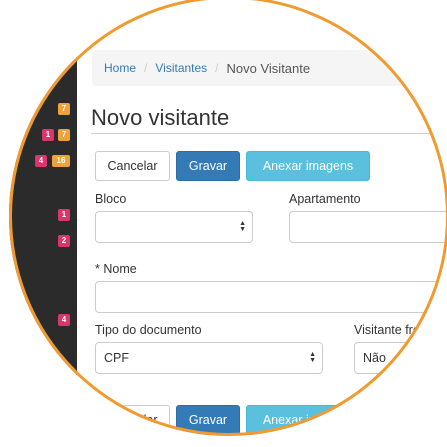 Image resolution: width=447 pixels, height=447 pixels. I want to click on cancel-button-bottom: Cancelar, so click(132, 420).